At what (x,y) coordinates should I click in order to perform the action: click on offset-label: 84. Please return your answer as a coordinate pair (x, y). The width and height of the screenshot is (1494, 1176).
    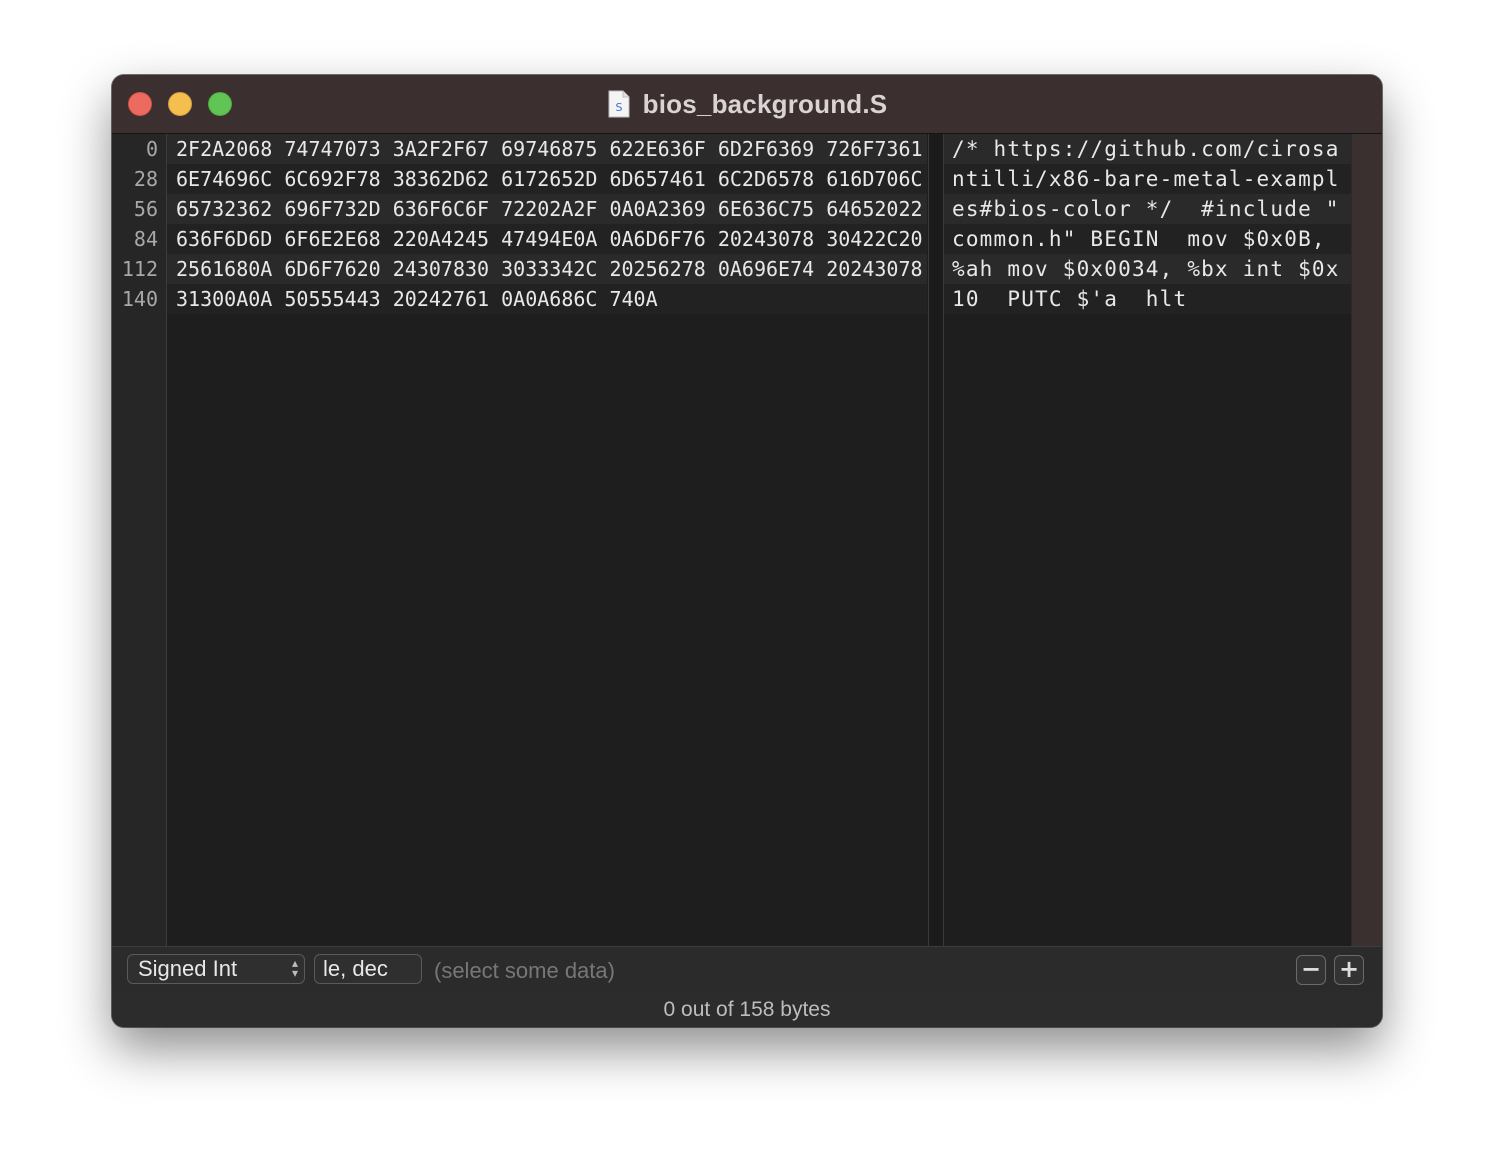
    Looking at the image, I should click on (145, 239).